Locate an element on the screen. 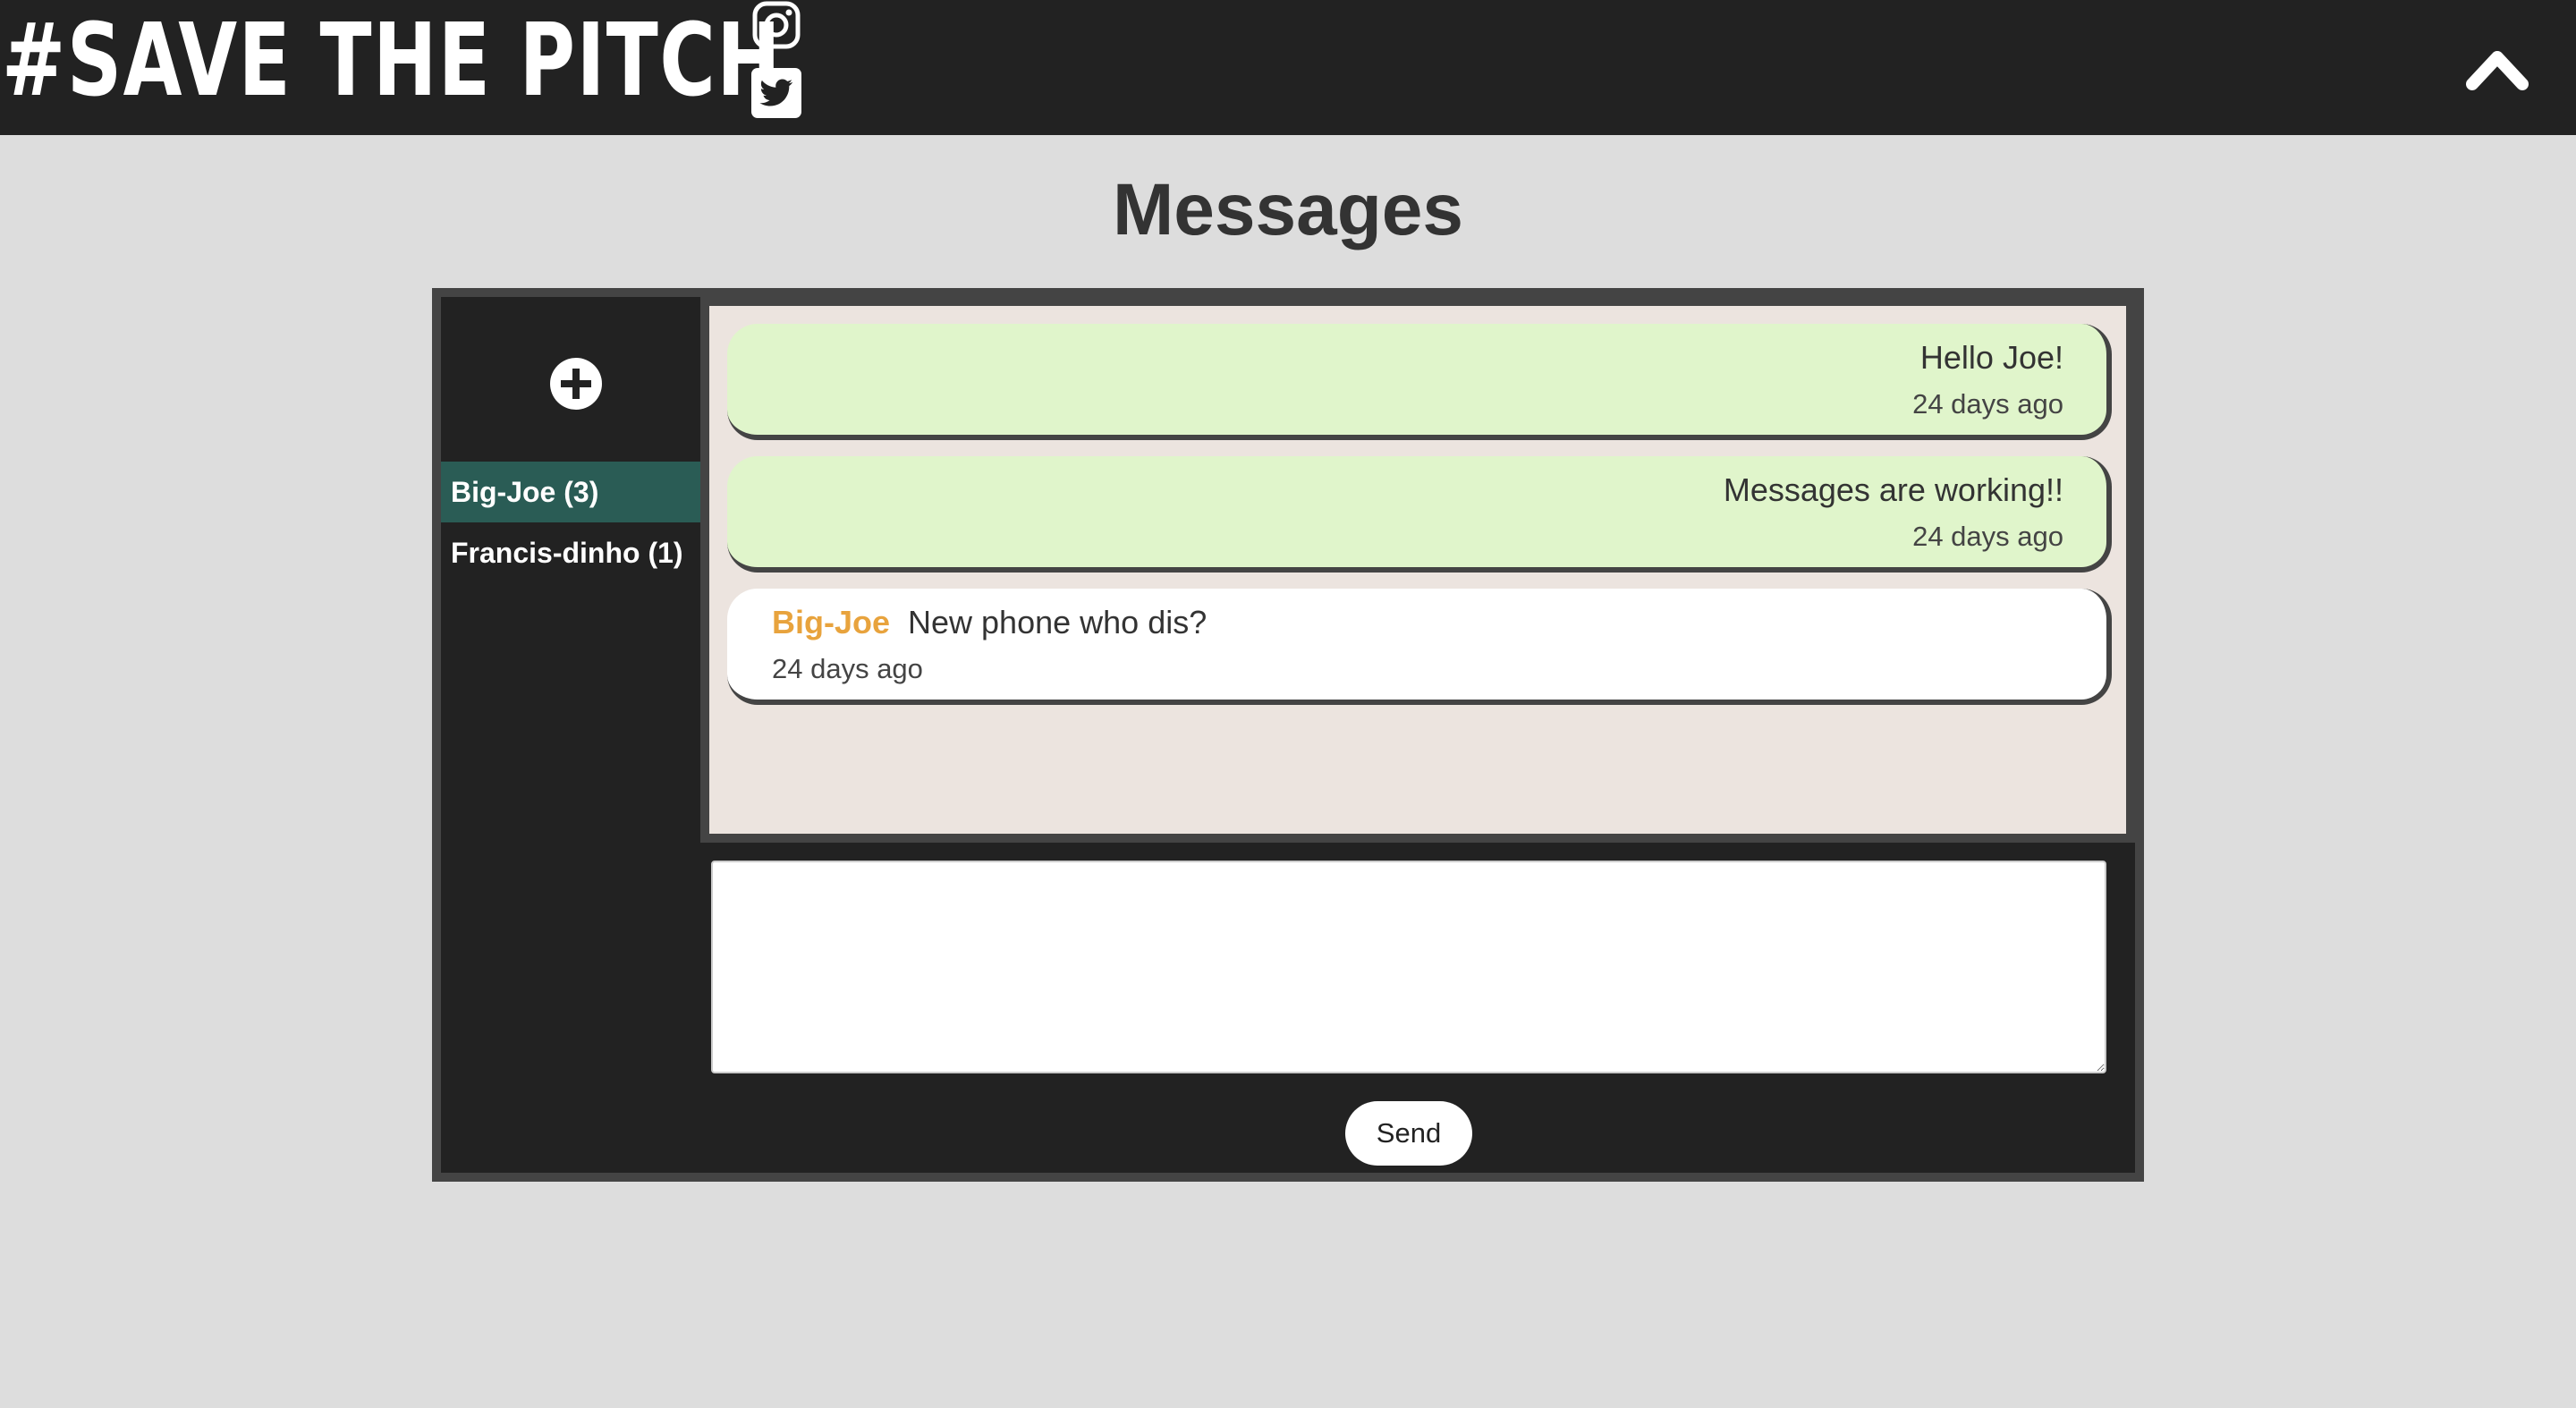 The image size is (2576, 1408). message-composer: Send is located at coordinates (1417, 1008).